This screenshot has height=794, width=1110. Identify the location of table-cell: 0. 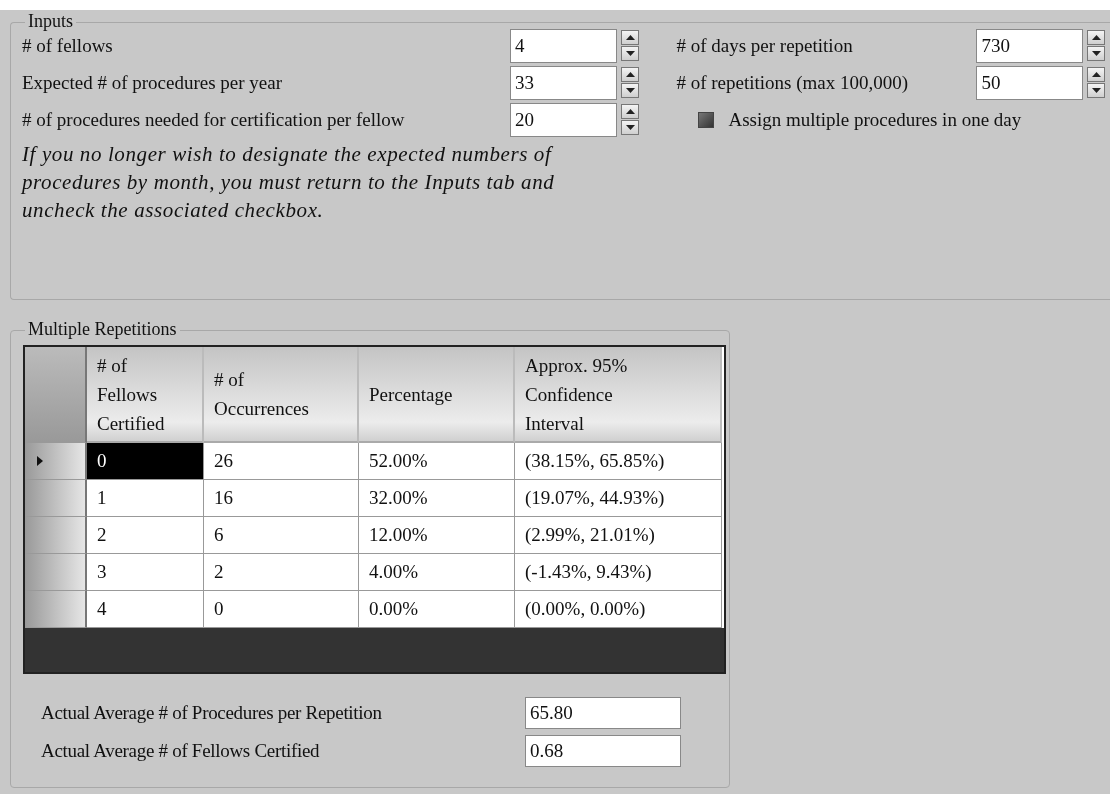
(145, 461).